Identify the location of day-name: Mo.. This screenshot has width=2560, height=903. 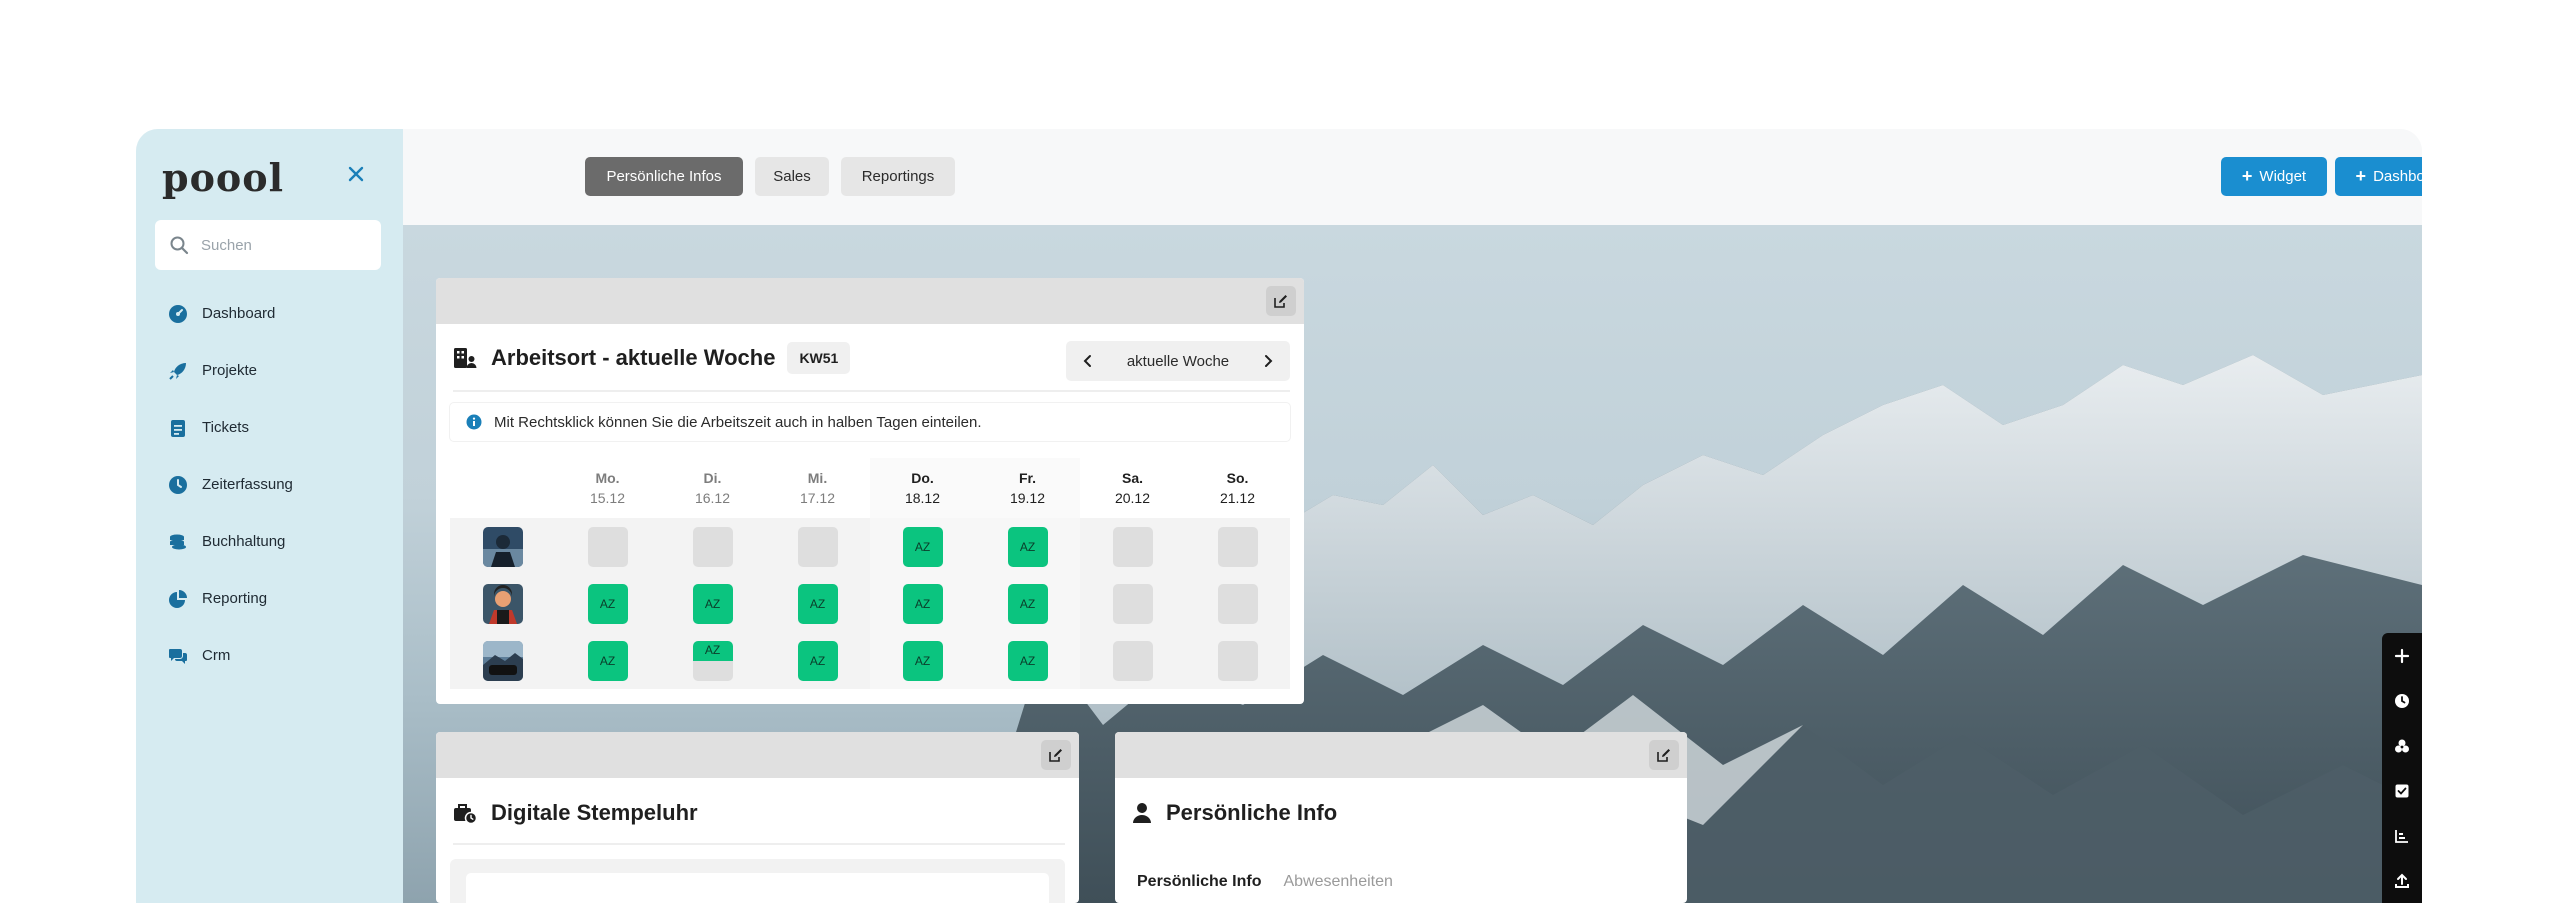
(607, 478).